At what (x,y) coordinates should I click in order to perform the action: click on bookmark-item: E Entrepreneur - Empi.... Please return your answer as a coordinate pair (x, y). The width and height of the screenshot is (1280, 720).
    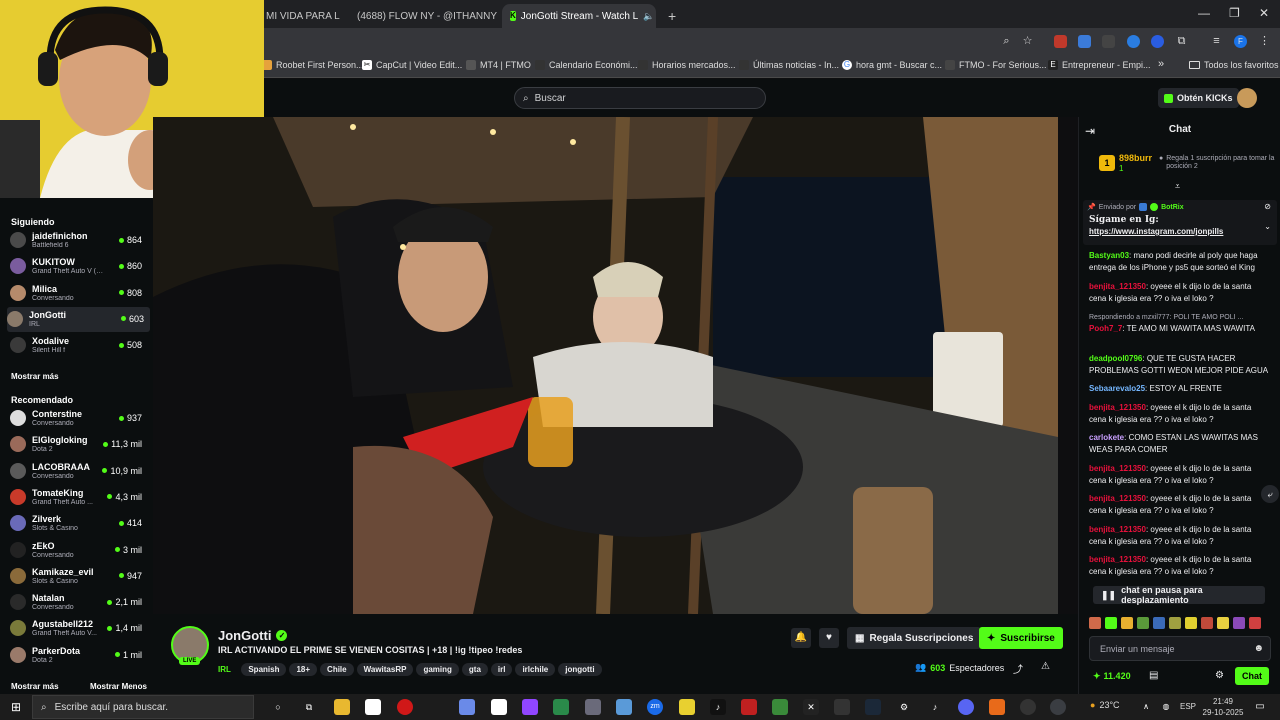
    Looking at the image, I should click on (1099, 65).